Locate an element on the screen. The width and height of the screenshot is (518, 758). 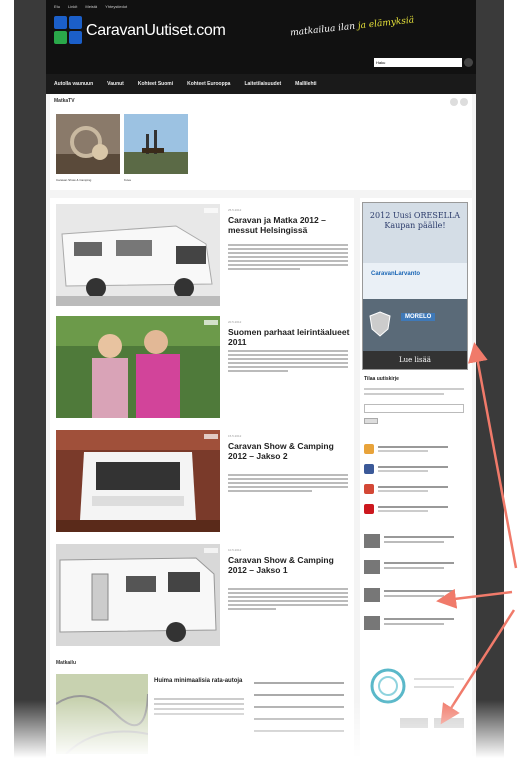
ad-brand: CaravanLarvanto is located at coordinates (396, 274).